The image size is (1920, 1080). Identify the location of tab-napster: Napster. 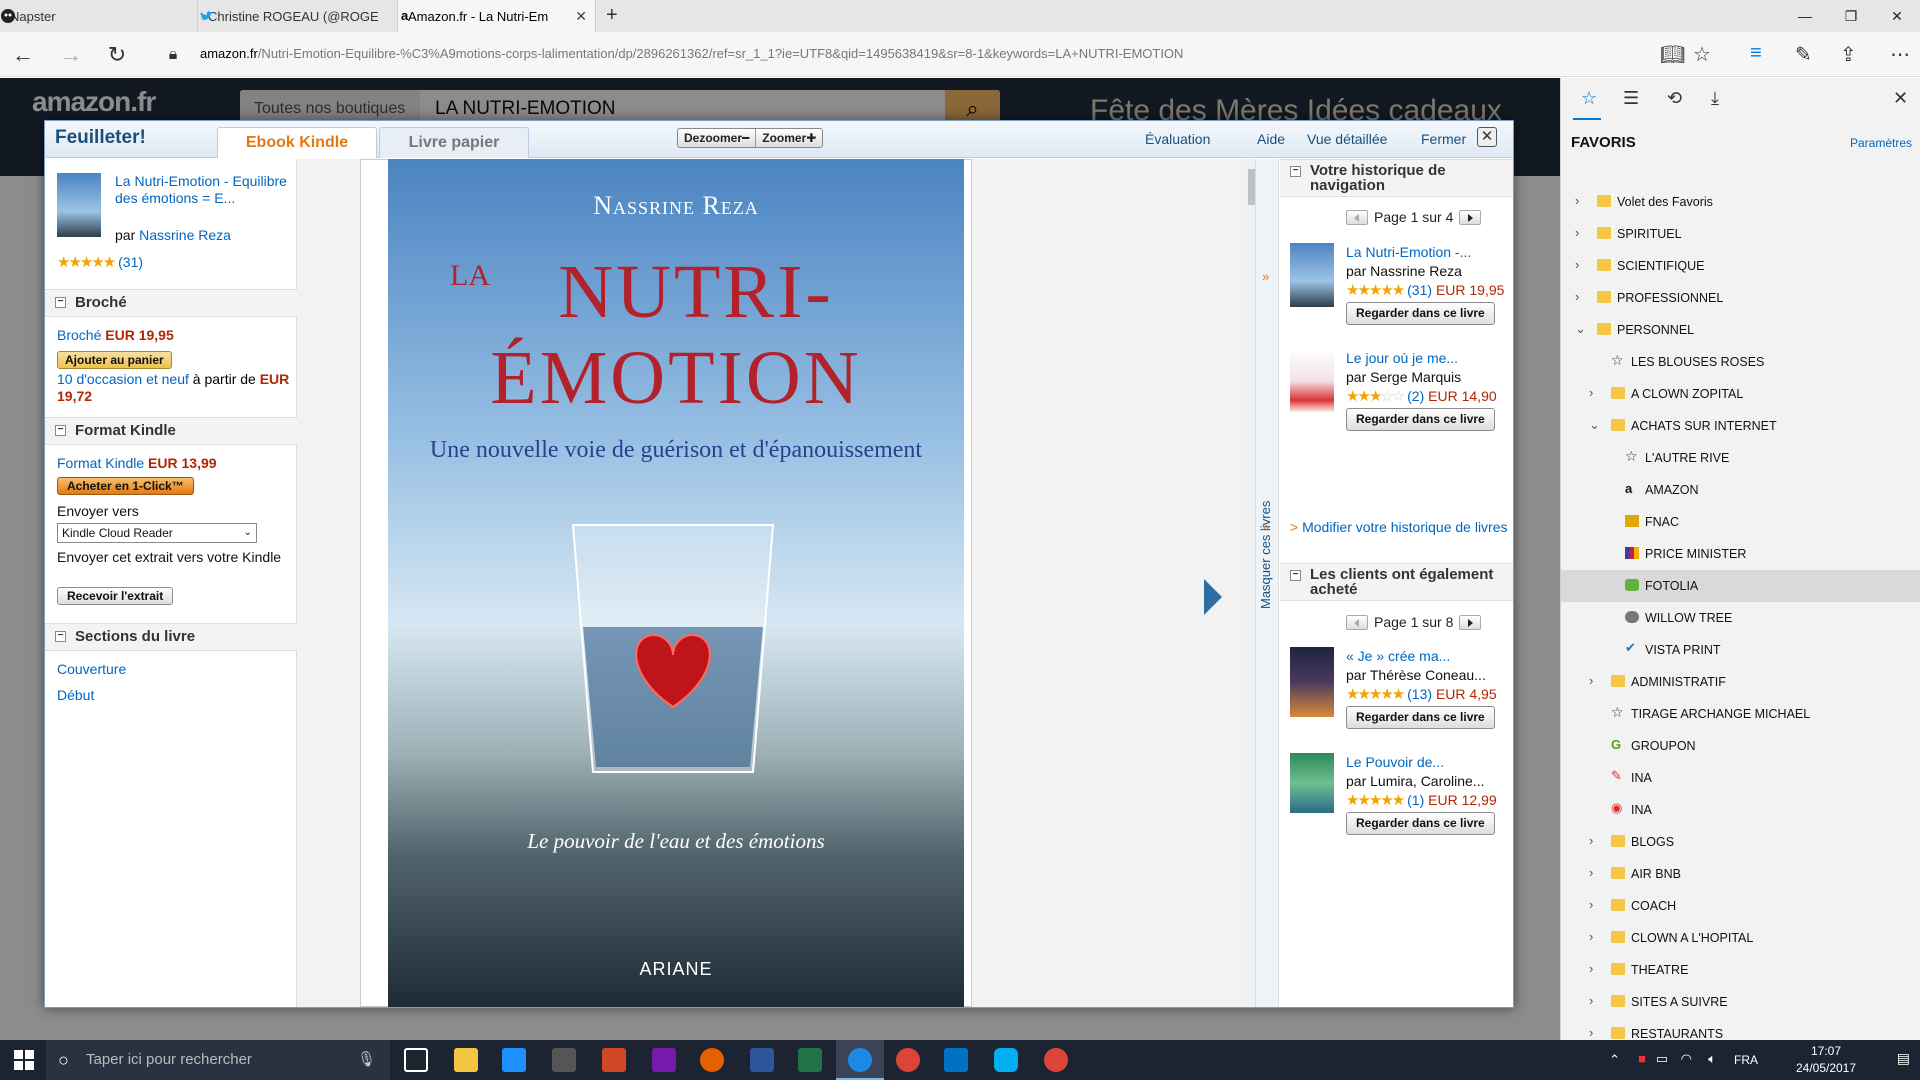
(99, 16).